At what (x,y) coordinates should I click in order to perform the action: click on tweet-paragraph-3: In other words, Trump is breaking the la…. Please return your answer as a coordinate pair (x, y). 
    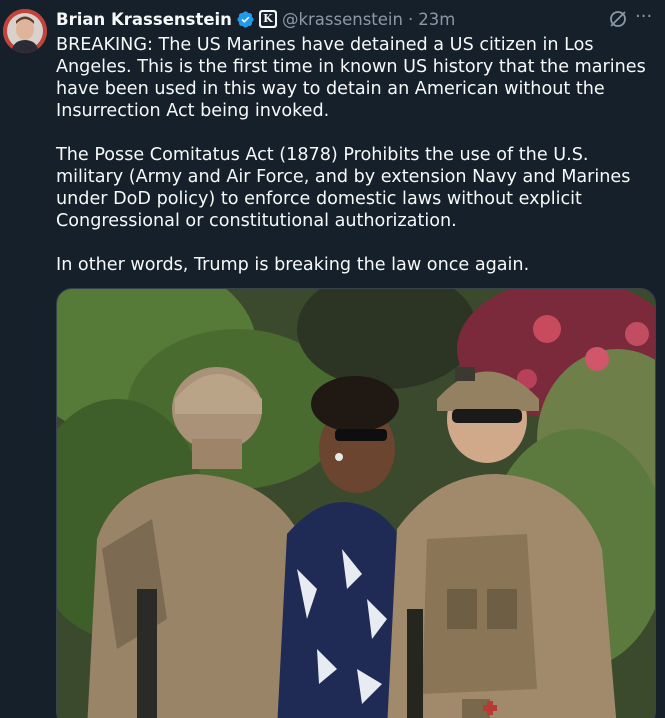
    Looking at the image, I should click on (293, 265).